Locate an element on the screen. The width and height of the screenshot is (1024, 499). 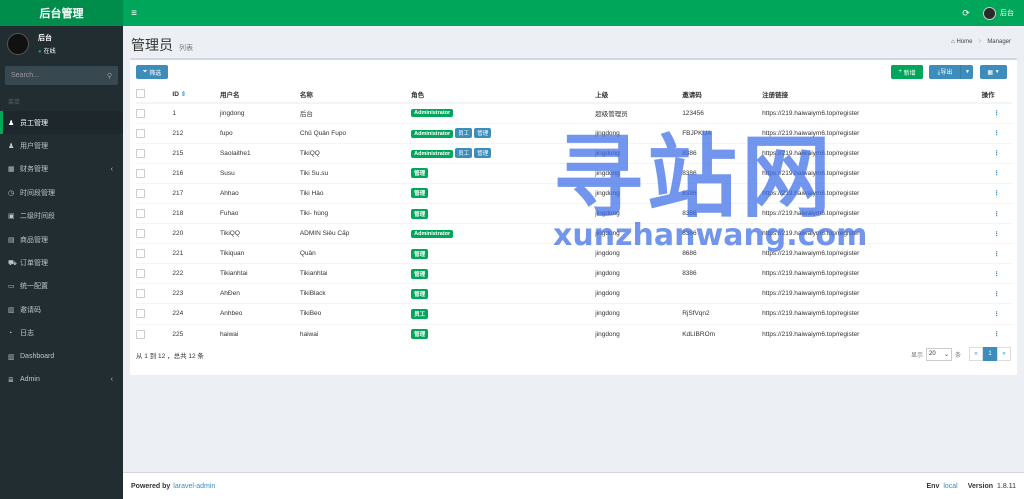
sidebar-item-5: ▤ 商品管理 is located at coordinates (61, 239).